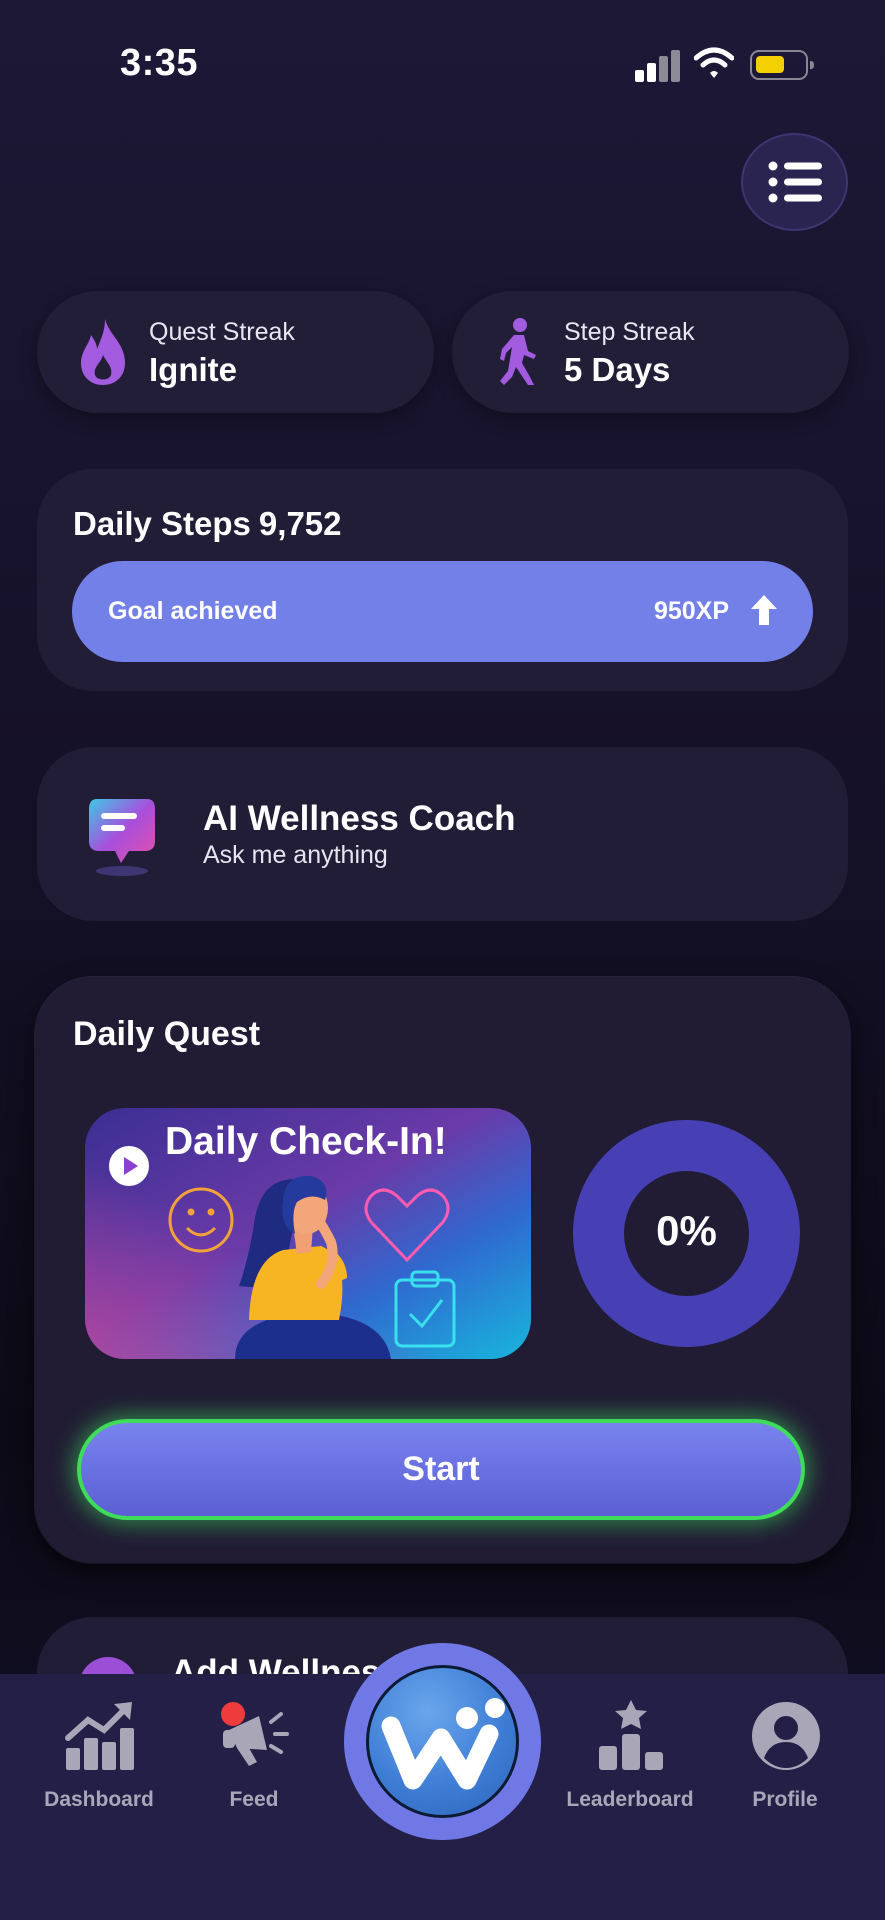  I want to click on status-time: 3:35, so click(159, 63).